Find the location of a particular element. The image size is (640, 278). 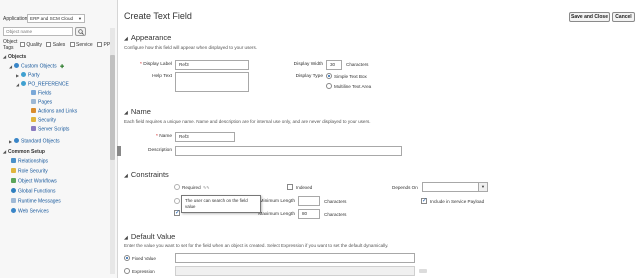

actions-icon is located at coordinates (33, 110).